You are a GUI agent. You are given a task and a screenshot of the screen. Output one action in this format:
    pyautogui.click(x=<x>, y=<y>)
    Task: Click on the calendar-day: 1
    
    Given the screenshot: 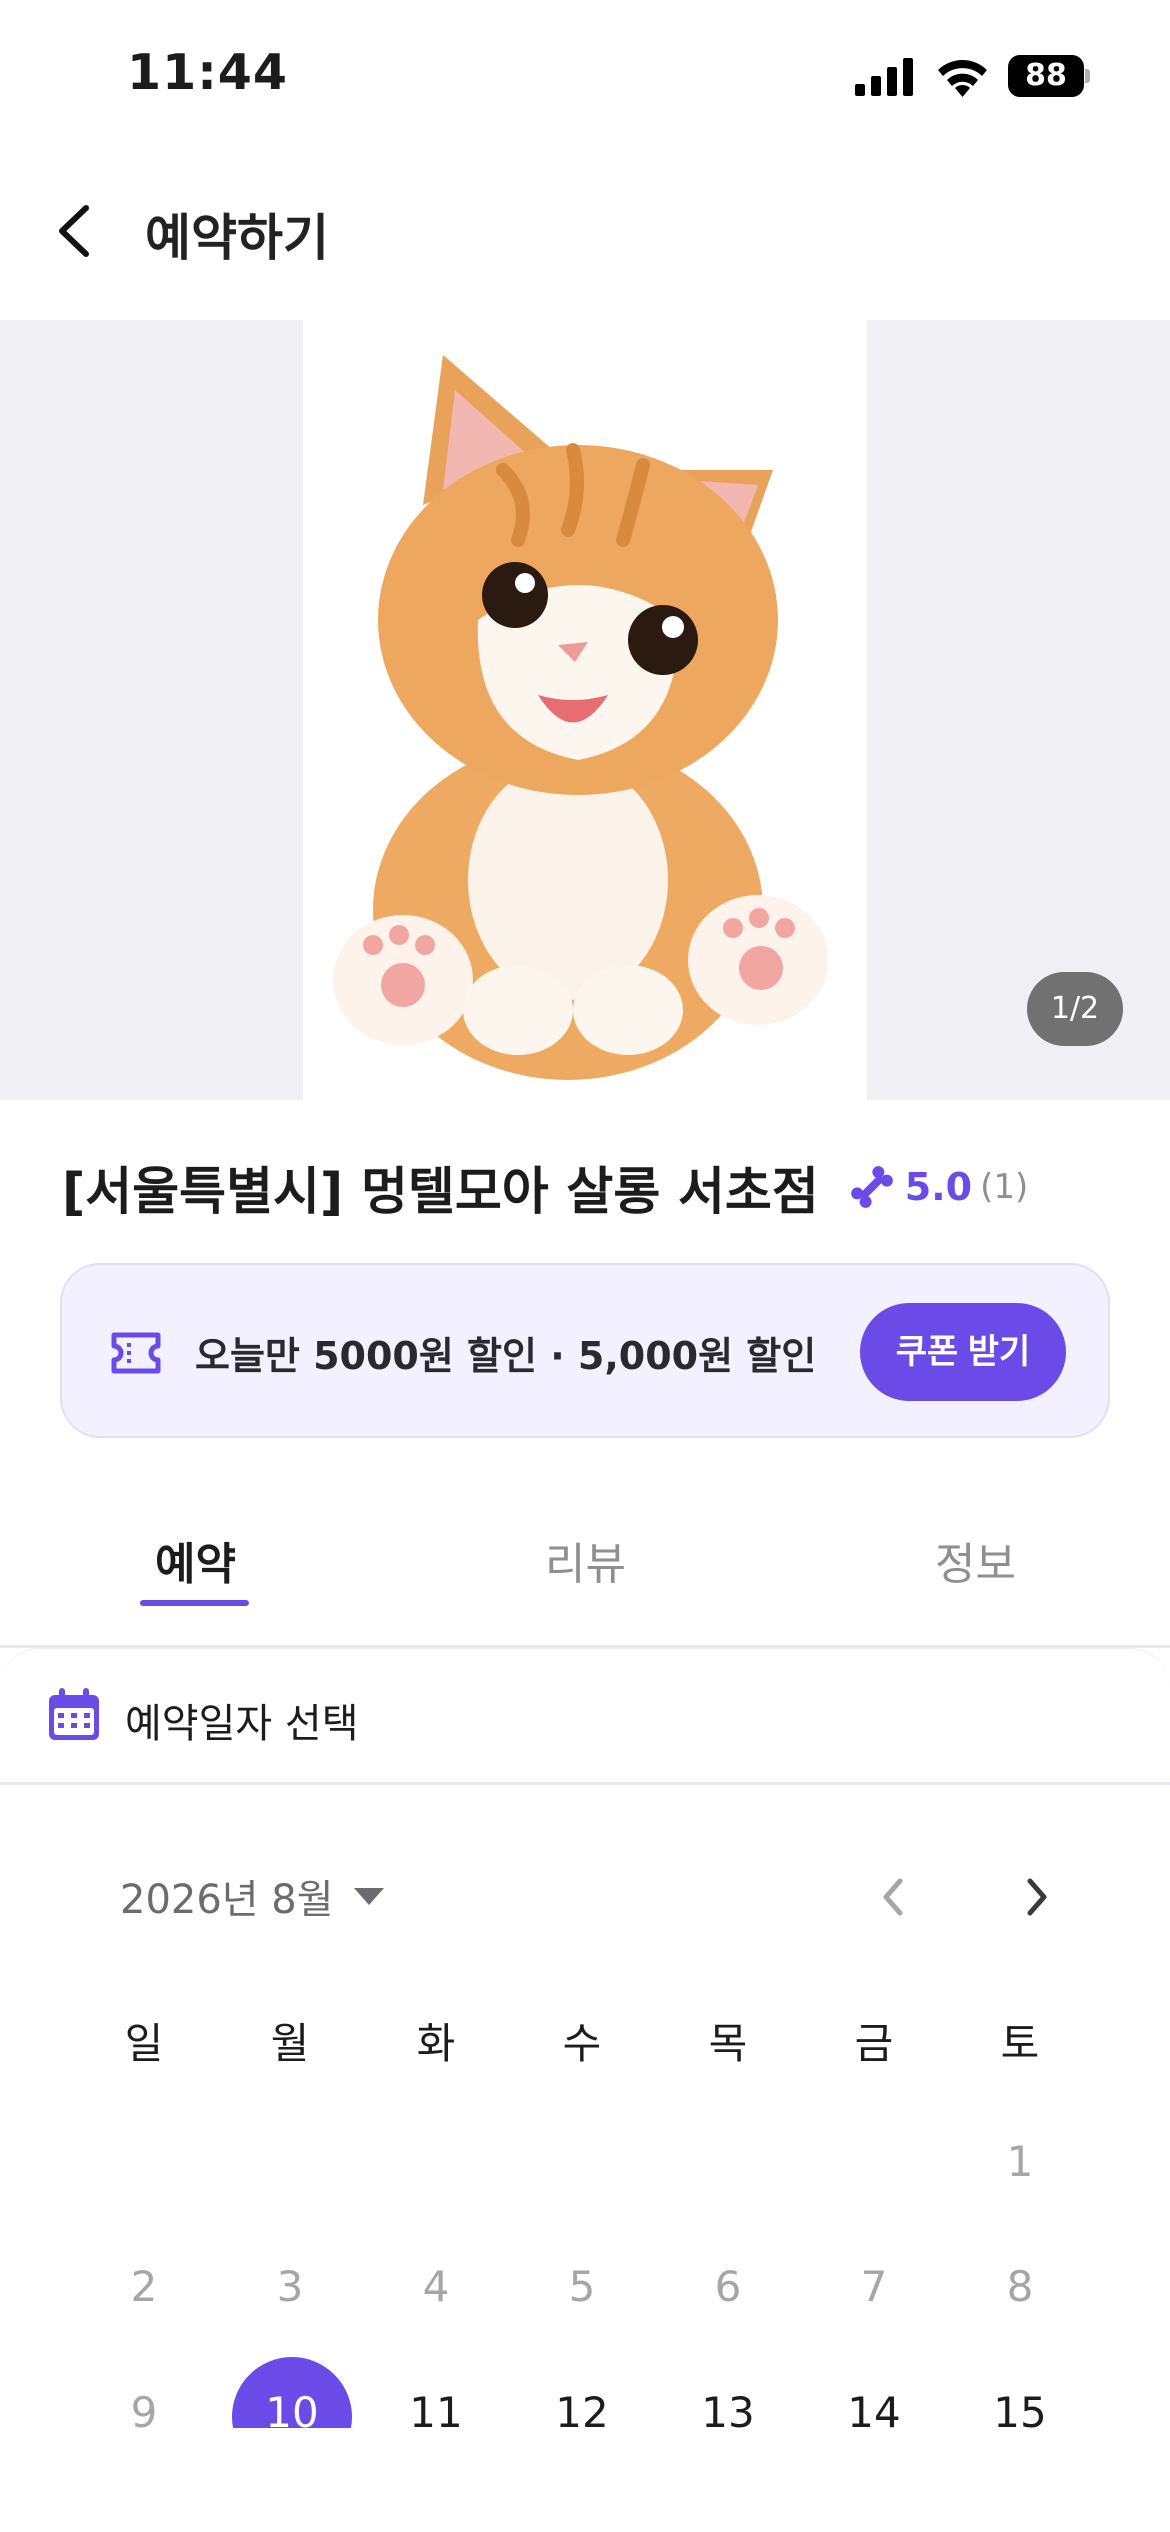 What is the action you would take?
    pyautogui.click(x=1020, y=2161)
    